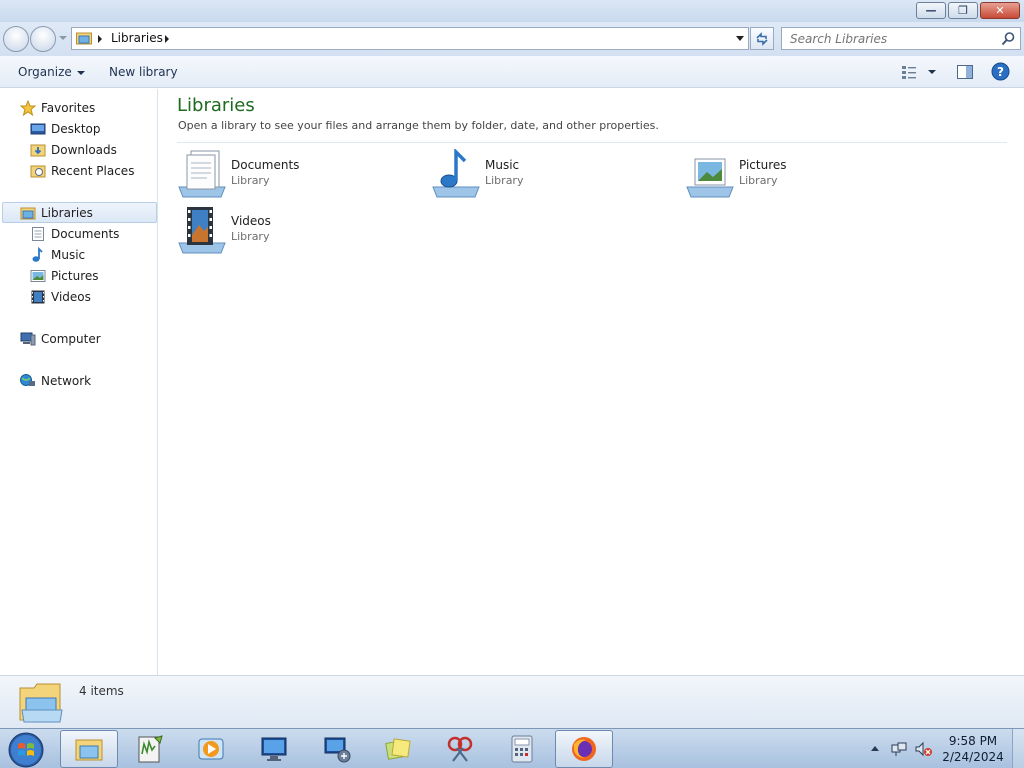  What do you see at coordinates (101, 691) in the screenshot?
I see `item-count: 4 items` at bounding box center [101, 691].